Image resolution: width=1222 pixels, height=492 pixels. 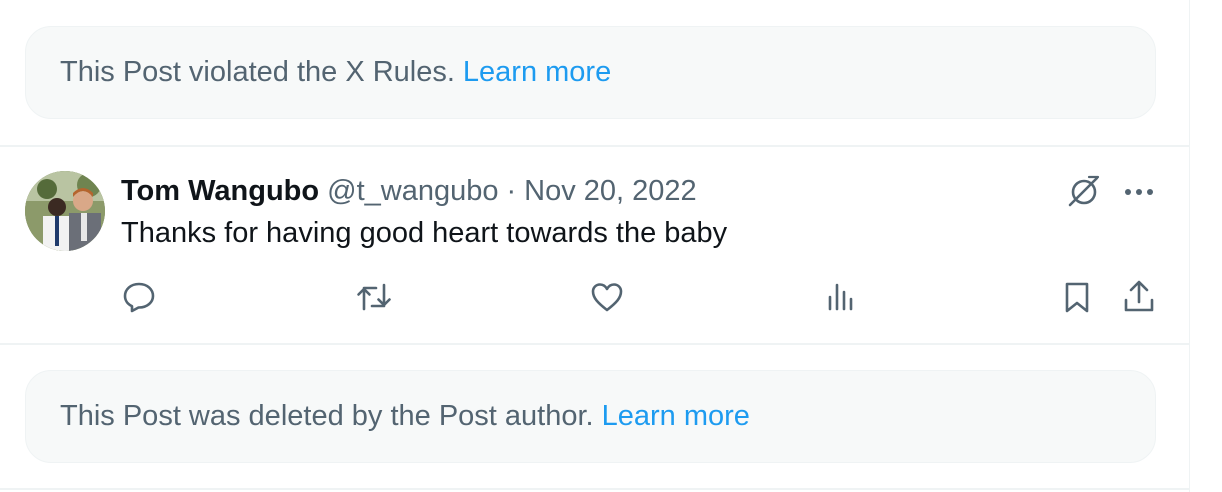 I want to click on repost-icon, so click(x=374, y=299).